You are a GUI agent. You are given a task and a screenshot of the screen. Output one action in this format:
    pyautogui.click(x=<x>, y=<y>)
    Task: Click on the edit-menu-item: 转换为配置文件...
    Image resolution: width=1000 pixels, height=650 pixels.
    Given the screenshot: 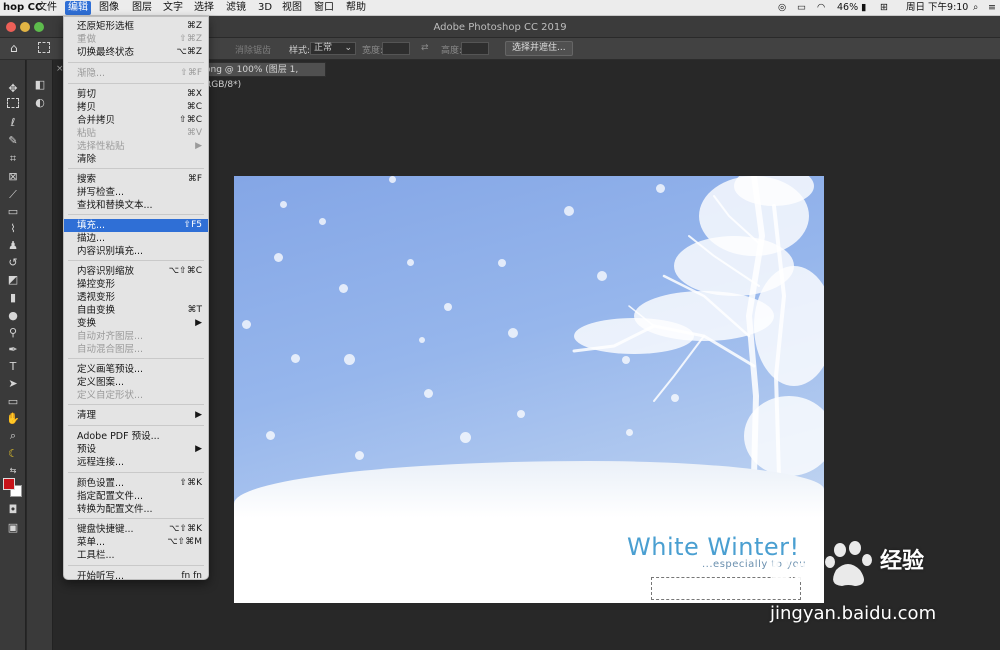 What is the action you would take?
    pyautogui.click(x=136, y=509)
    